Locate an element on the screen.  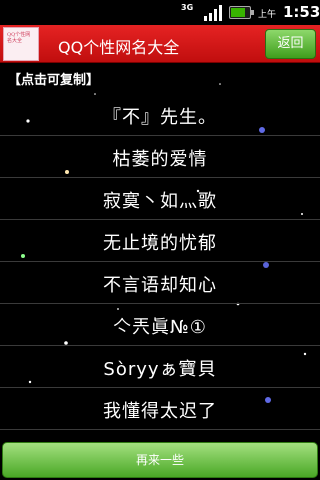
bottom-bar: 再来一些 is located at coordinates (160, 461).